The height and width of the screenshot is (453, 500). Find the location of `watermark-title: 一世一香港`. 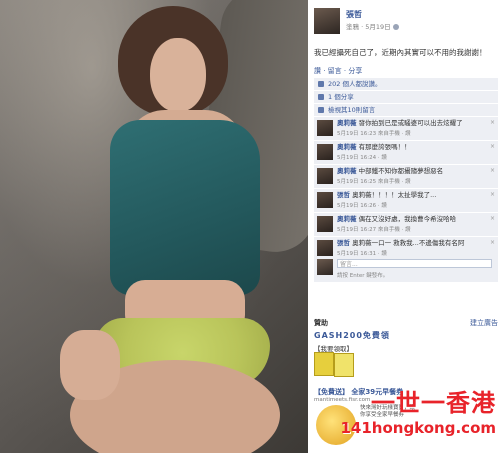

watermark-title: 一世一香港 is located at coordinates (433, 403).